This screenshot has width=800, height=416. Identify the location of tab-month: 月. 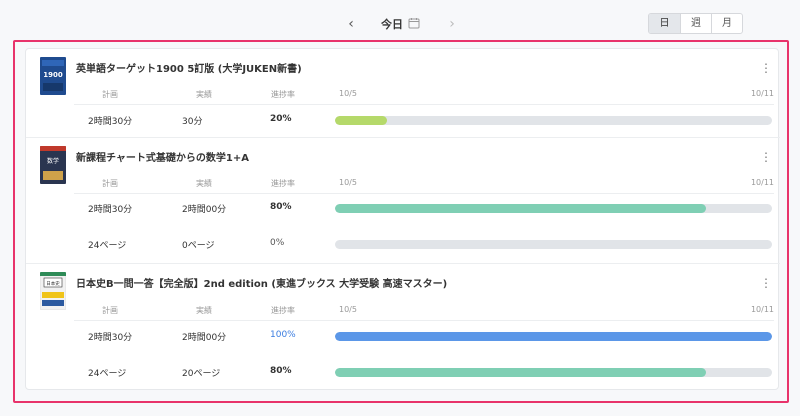
(726, 23).